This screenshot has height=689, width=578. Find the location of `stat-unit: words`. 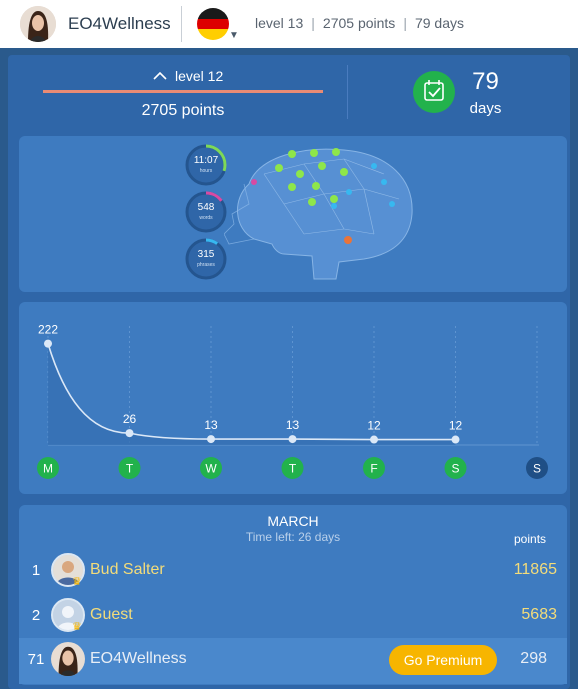

stat-unit: words is located at coordinates (206, 218).